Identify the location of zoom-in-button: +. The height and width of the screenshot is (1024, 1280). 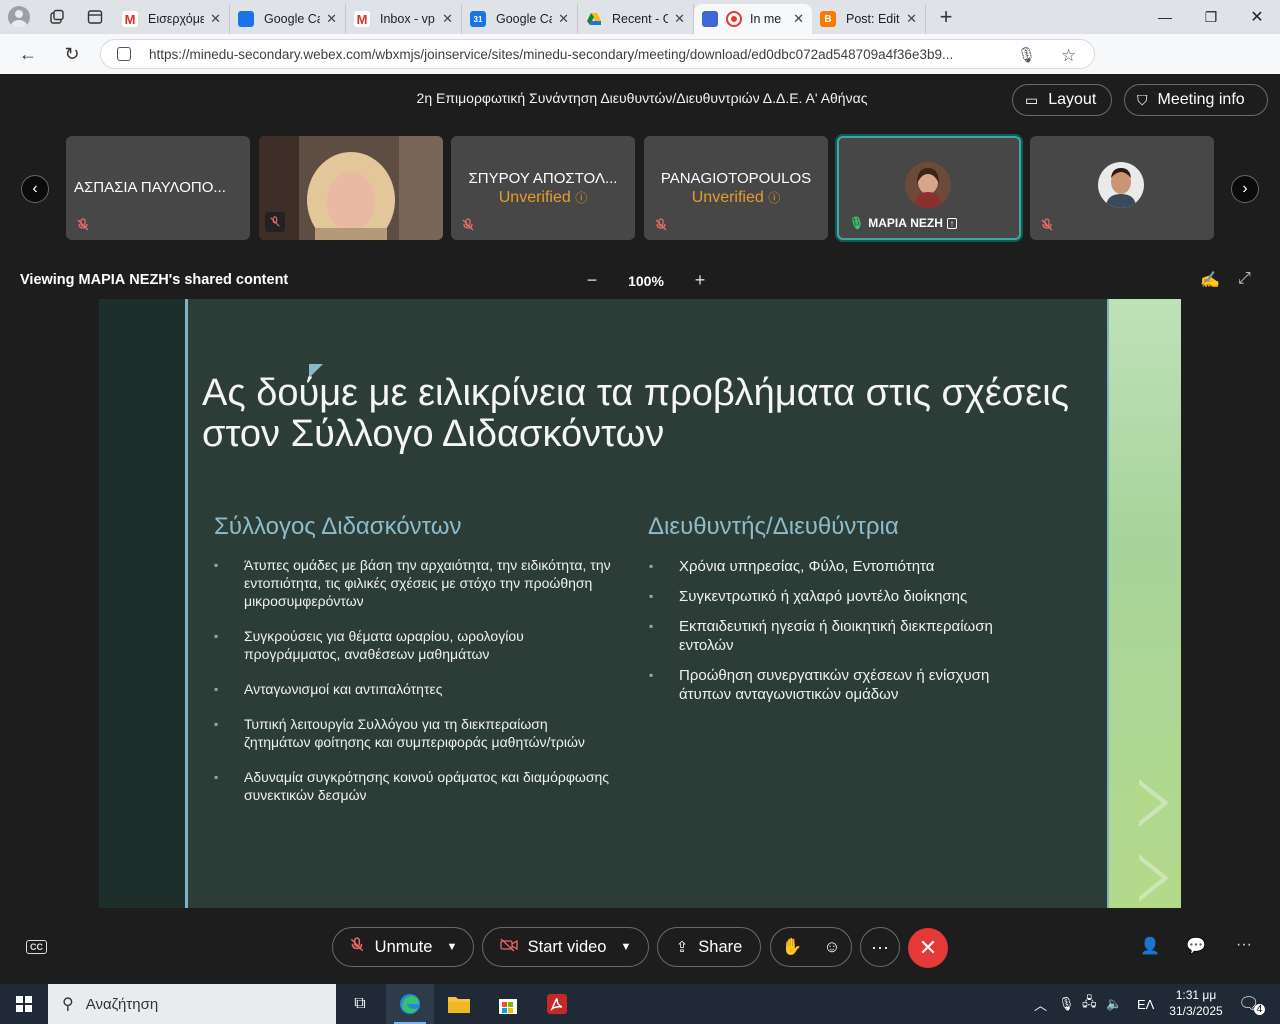
(700, 280).